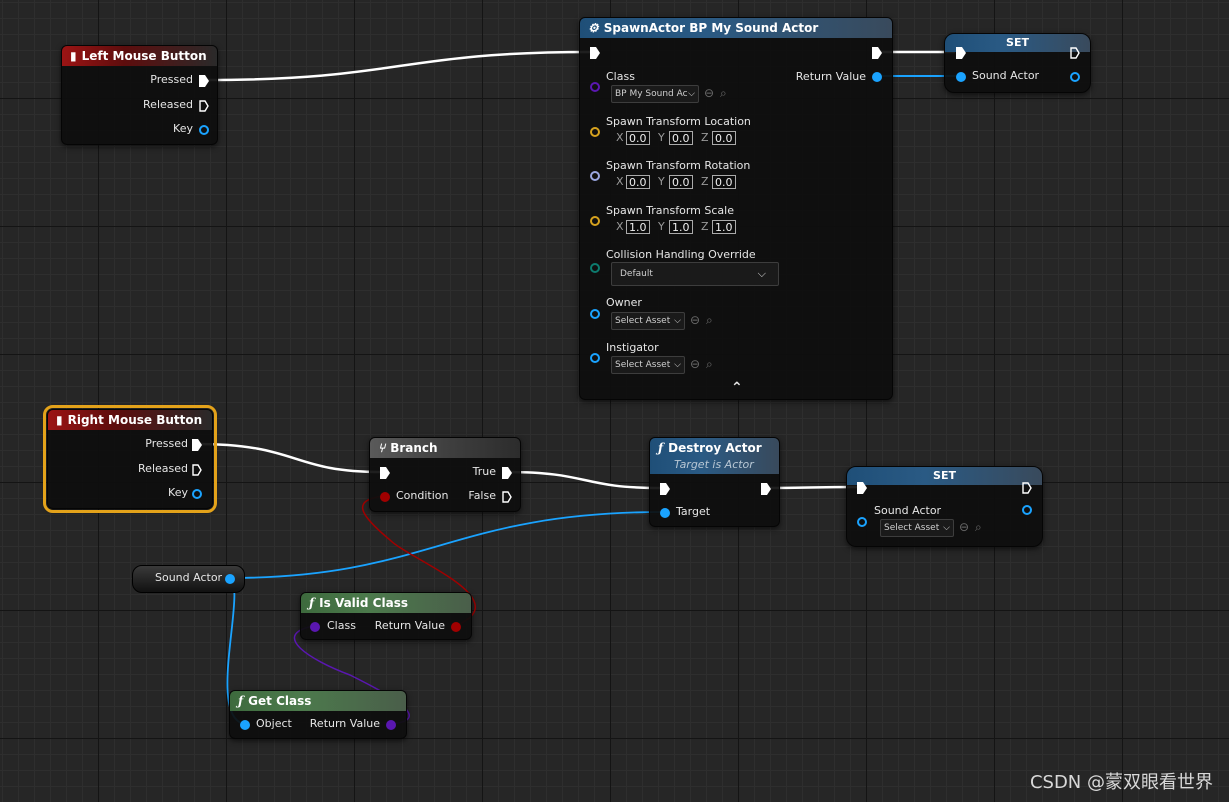 The image size is (1229, 802). Describe the element at coordinates (693, 511) in the screenshot. I see `target-label: Target` at that location.